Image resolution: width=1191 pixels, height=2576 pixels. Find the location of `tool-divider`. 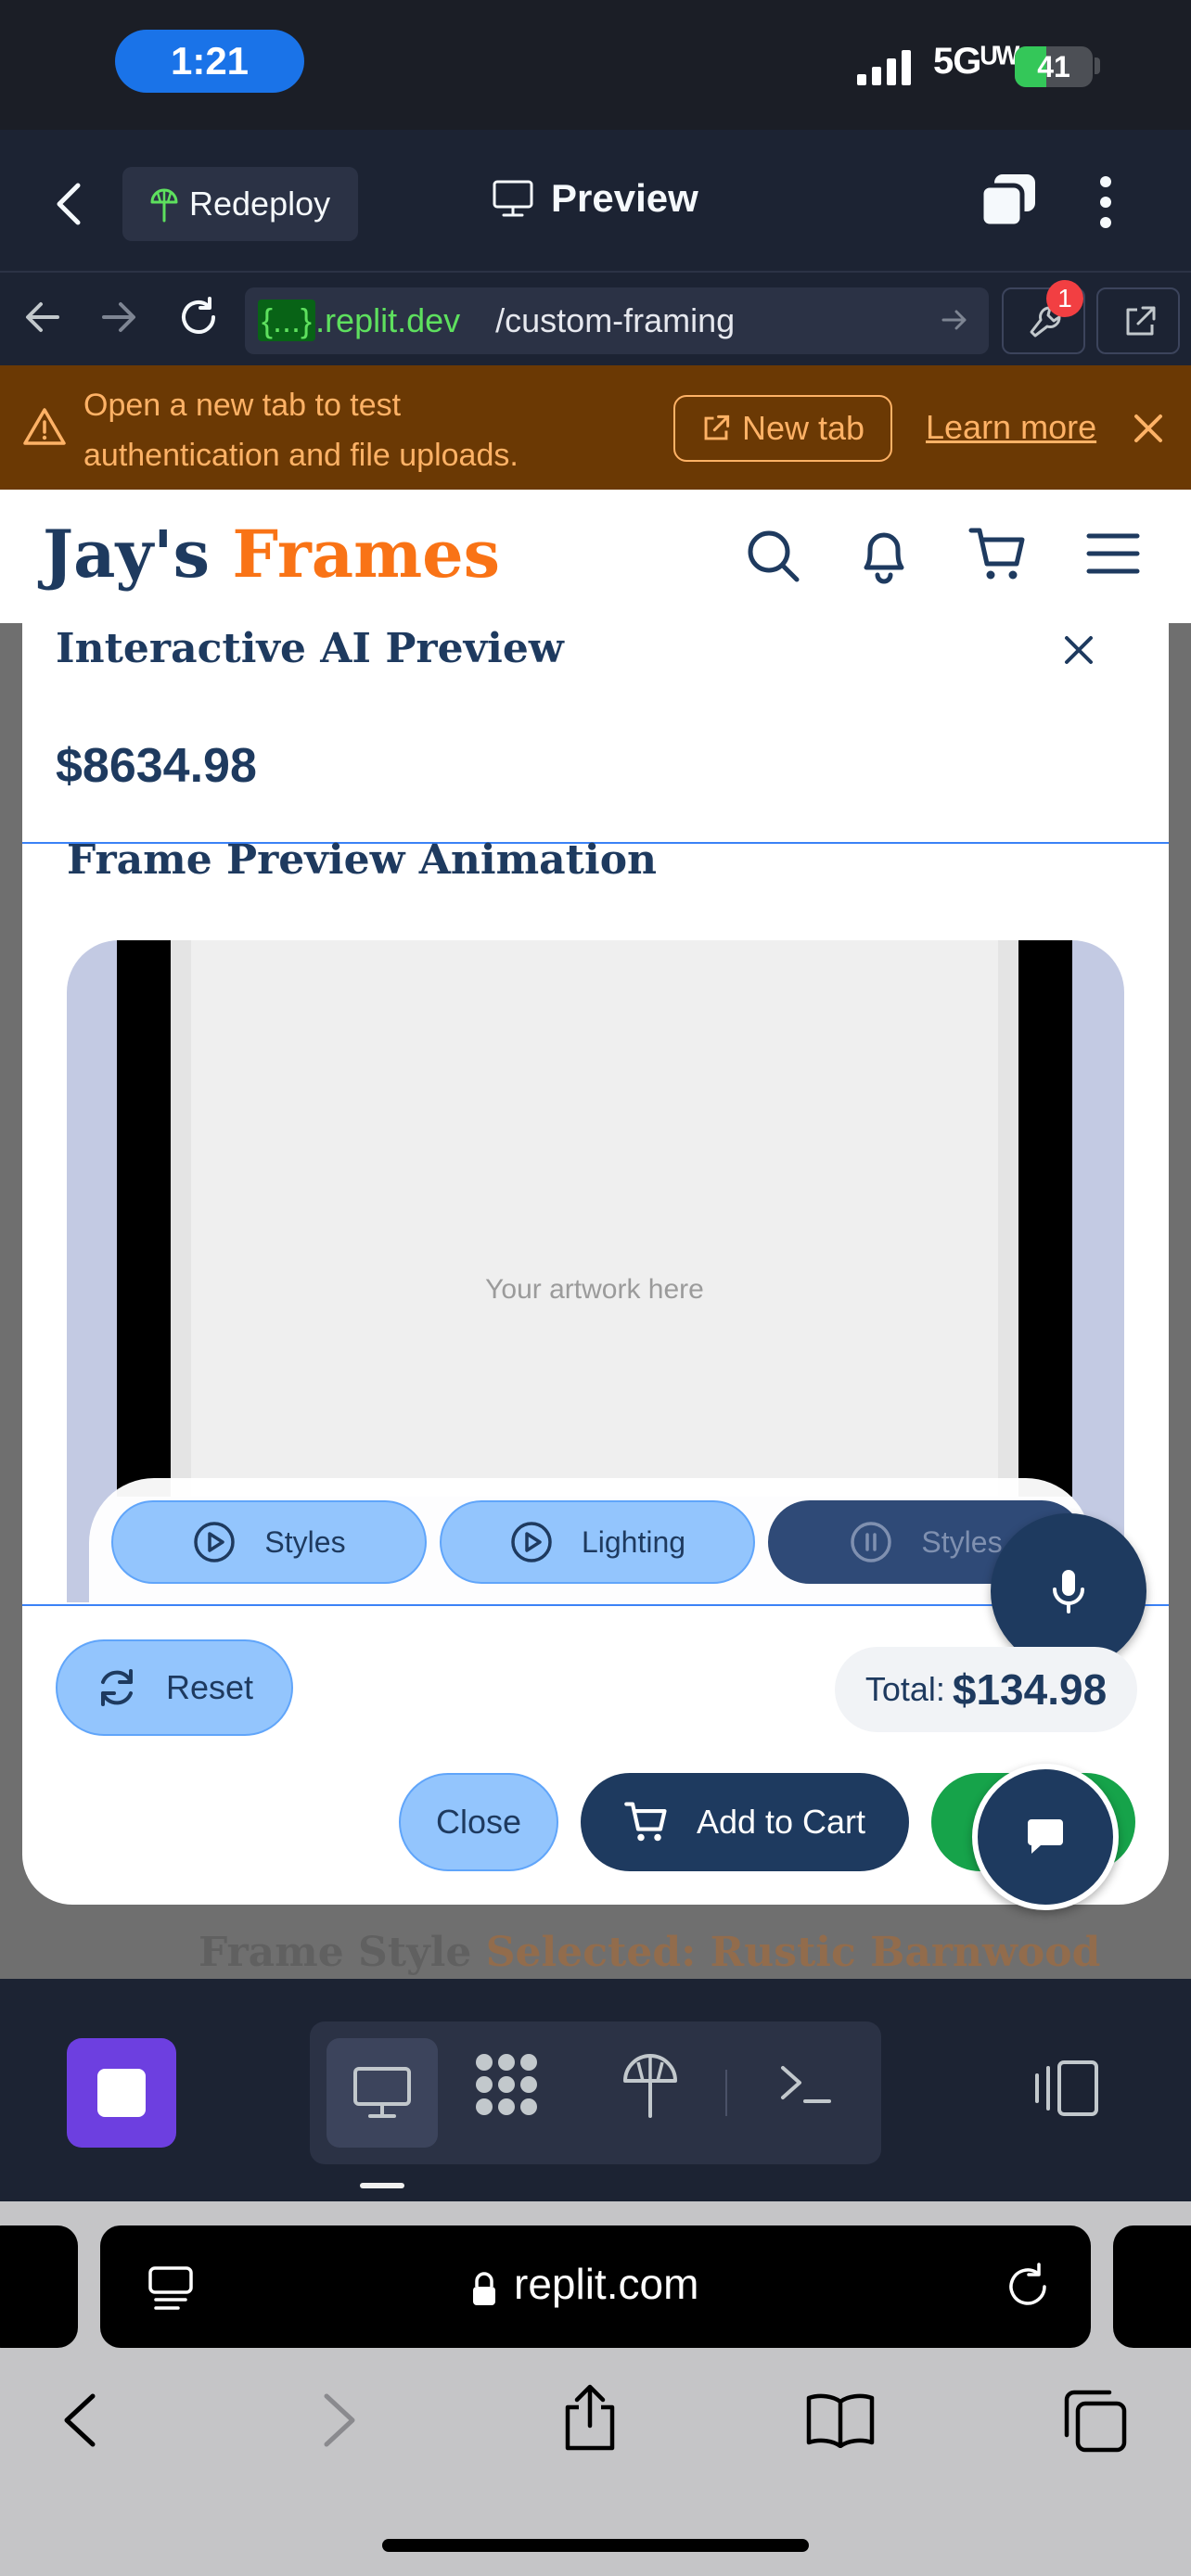

tool-divider is located at coordinates (726, 2093).